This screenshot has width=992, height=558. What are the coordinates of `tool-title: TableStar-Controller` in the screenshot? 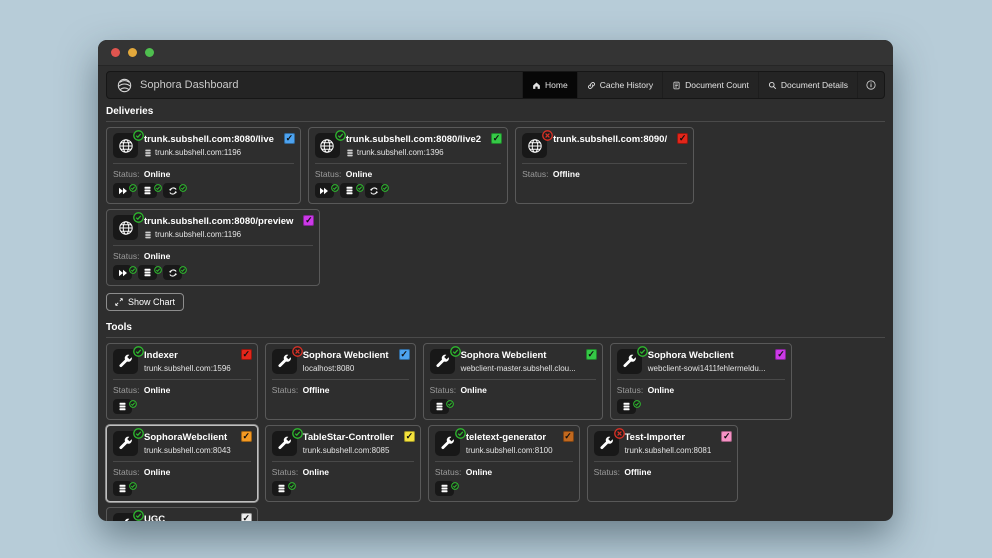 It's located at (348, 437).